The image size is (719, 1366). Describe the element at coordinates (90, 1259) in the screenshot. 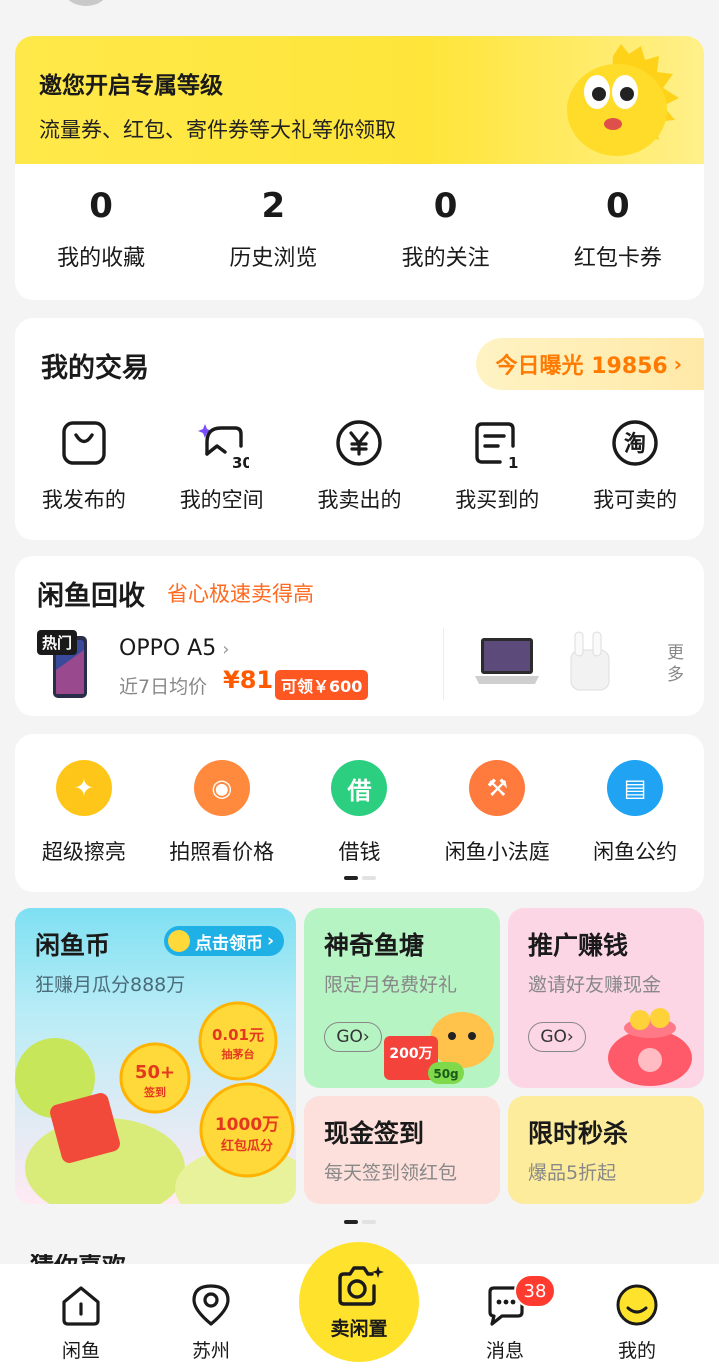

I see `section-title-peek: 猜你喜欢` at that location.